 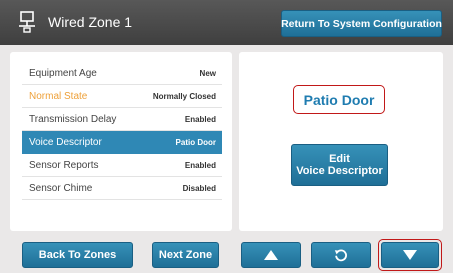 What do you see at coordinates (27, 22) in the screenshot?
I see `wired-zone-icon` at bounding box center [27, 22].